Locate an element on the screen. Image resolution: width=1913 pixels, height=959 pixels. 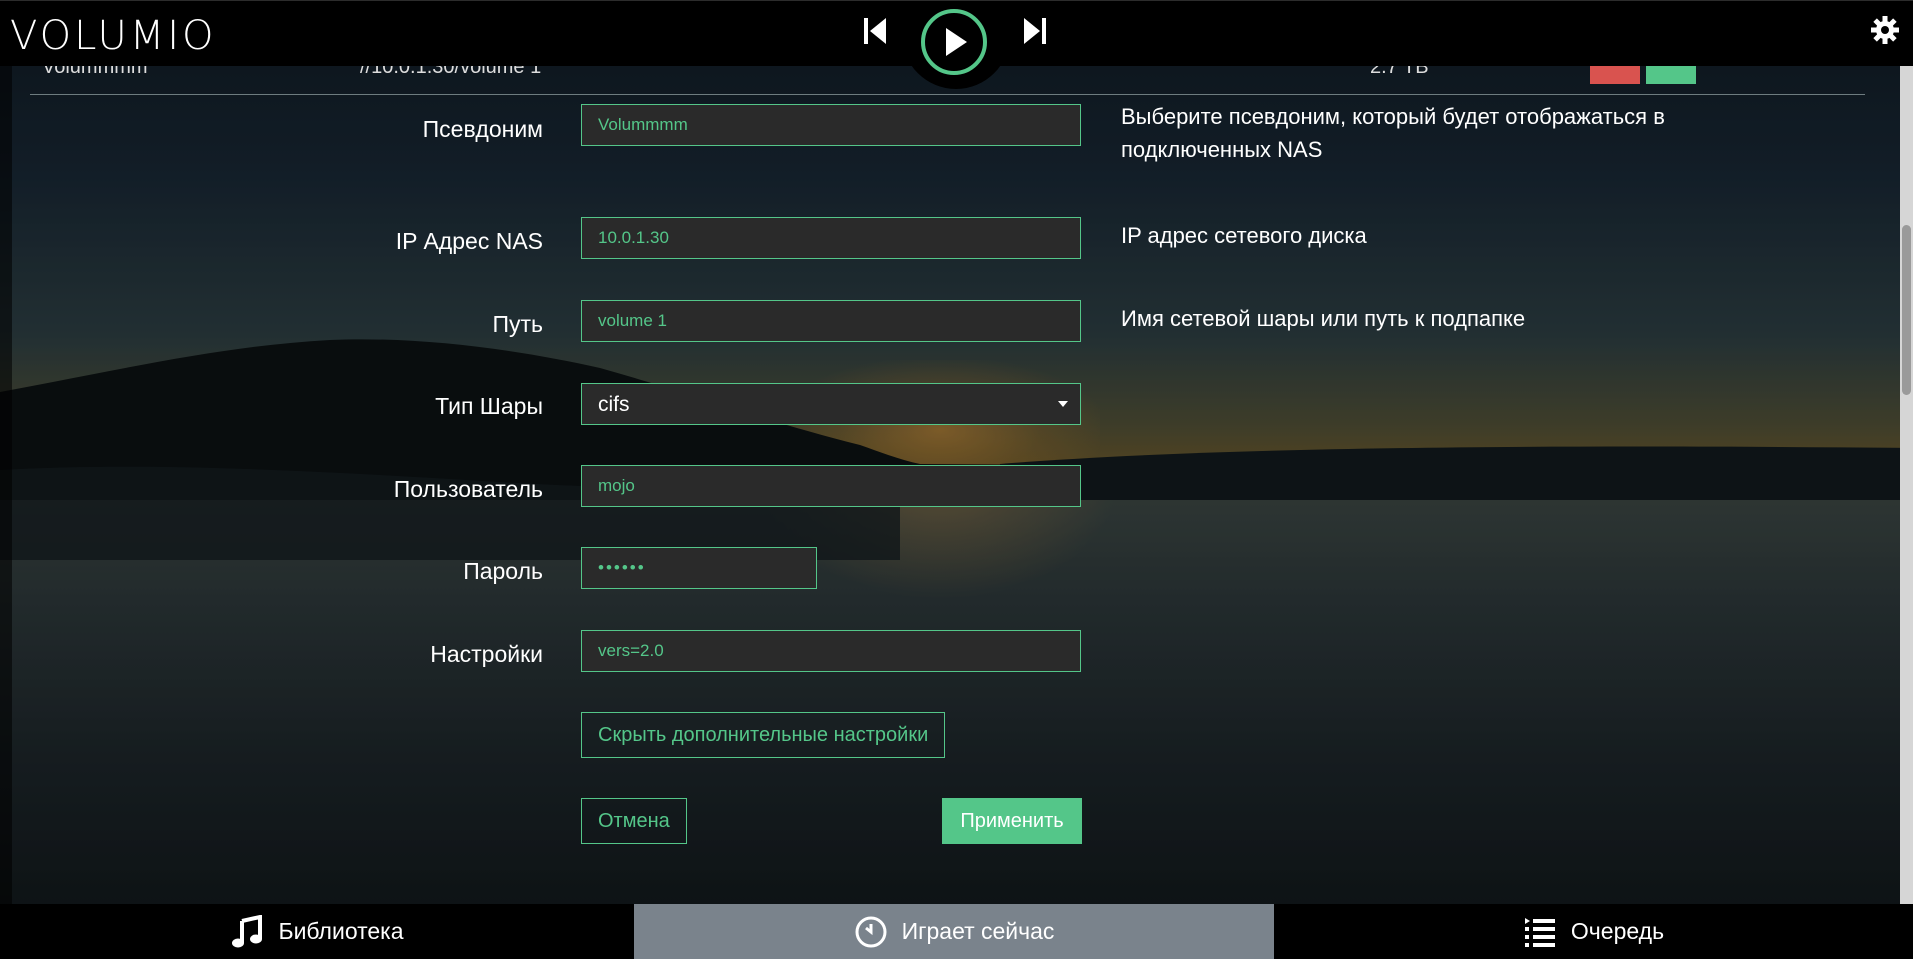
queue-list-icon is located at coordinates (1539, 932).